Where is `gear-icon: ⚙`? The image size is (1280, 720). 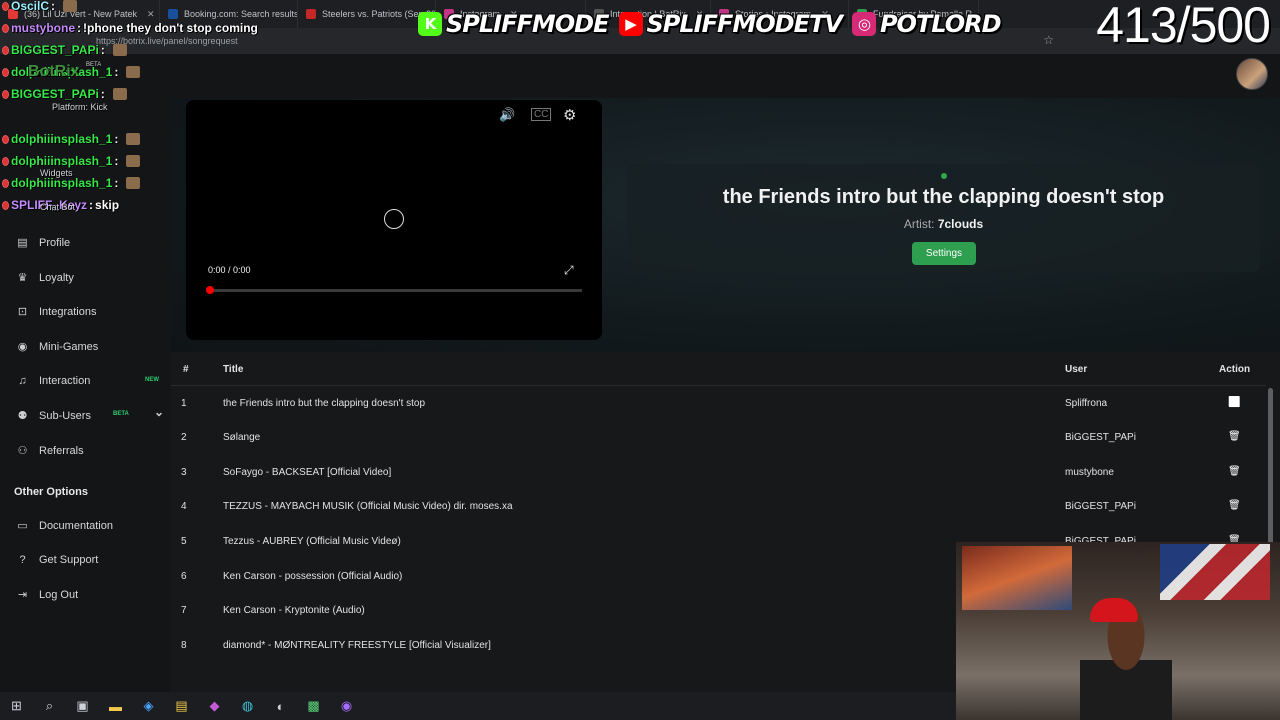 gear-icon: ⚙ is located at coordinates (569, 115).